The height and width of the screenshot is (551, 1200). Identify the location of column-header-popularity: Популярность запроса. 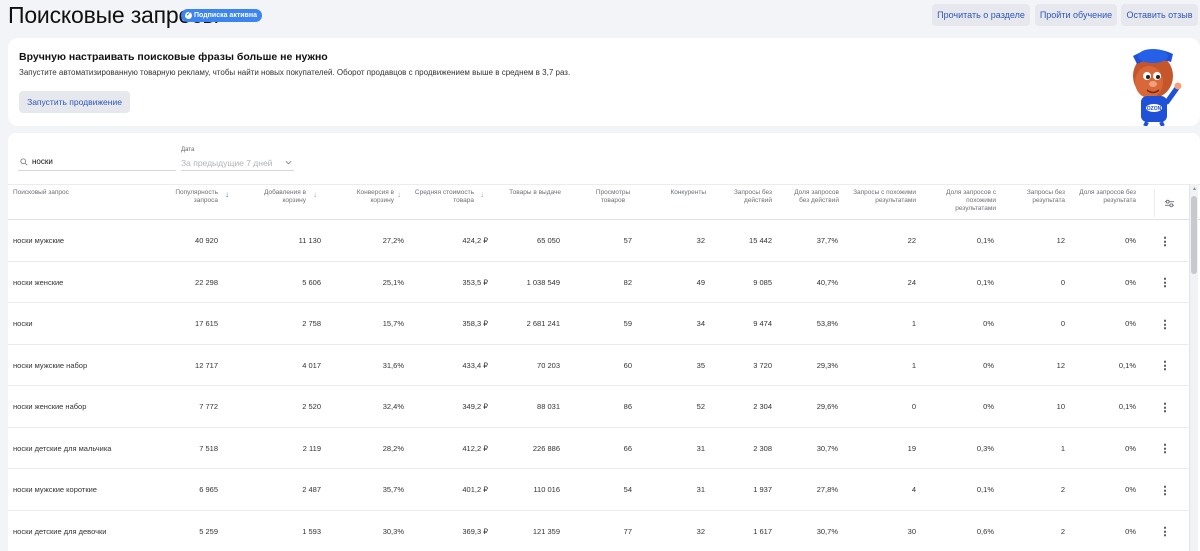
(193, 197).